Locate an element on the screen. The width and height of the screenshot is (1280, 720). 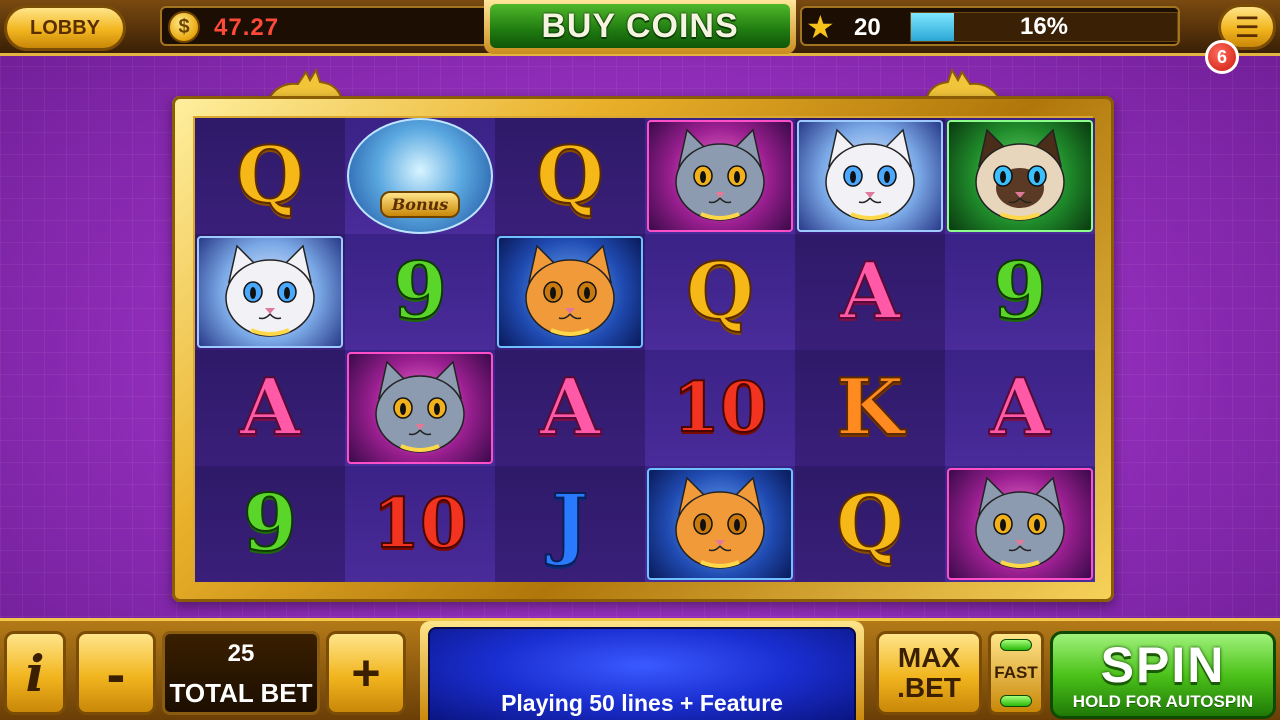
symbol-k: K is located at coordinates (870, 407).